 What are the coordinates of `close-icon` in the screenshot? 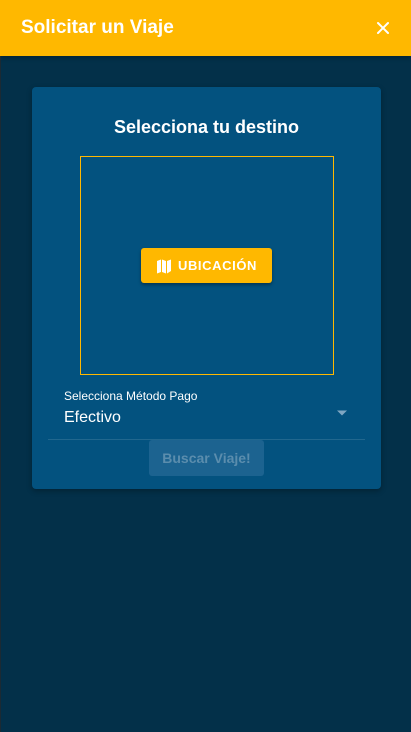 It's located at (383, 28).